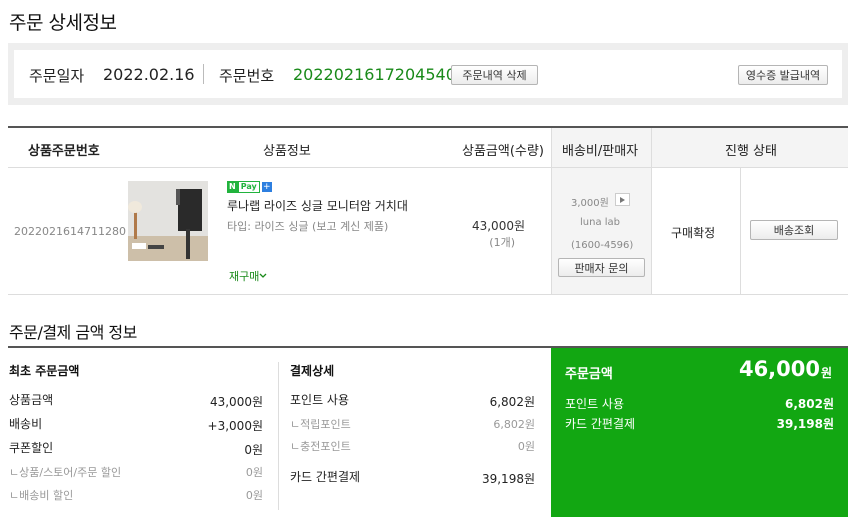 Image resolution: width=850 pixels, height=517 pixels. What do you see at coordinates (809, 404) in the screenshot?
I see `summary-row-value: 6,802원` at bounding box center [809, 404].